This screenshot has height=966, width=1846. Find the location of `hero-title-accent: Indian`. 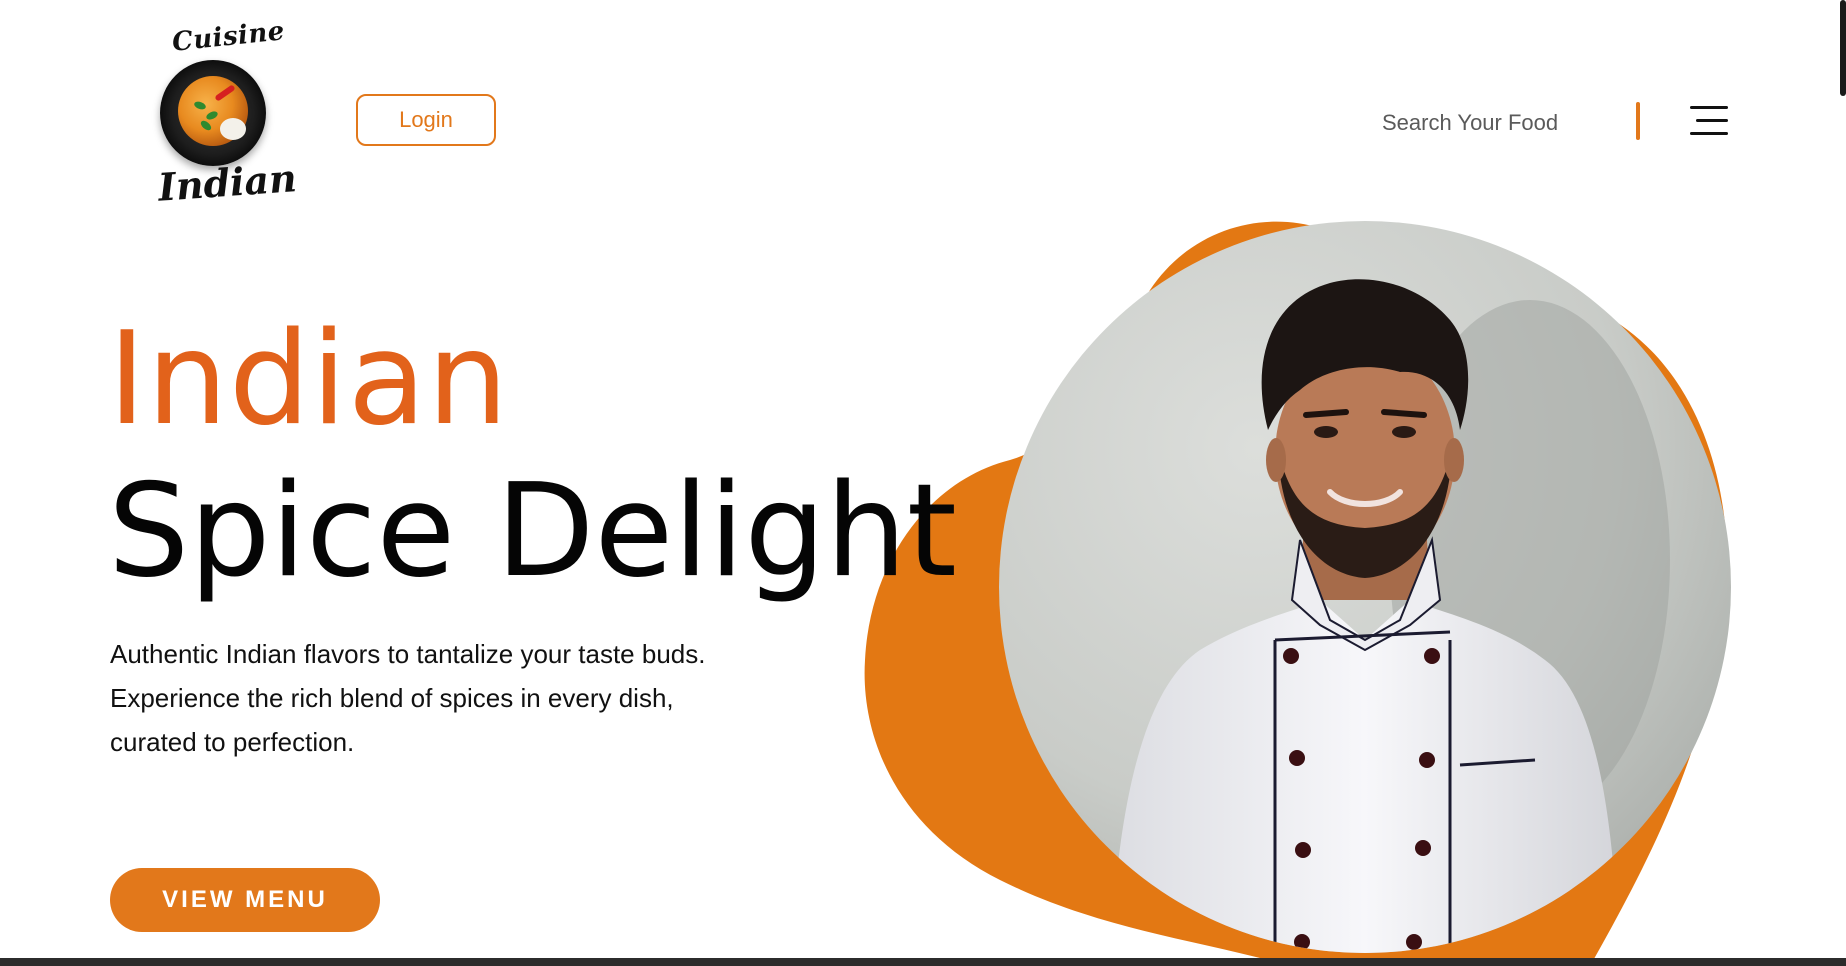

hero-title-accent: Indian is located at coordinates (309, 379).